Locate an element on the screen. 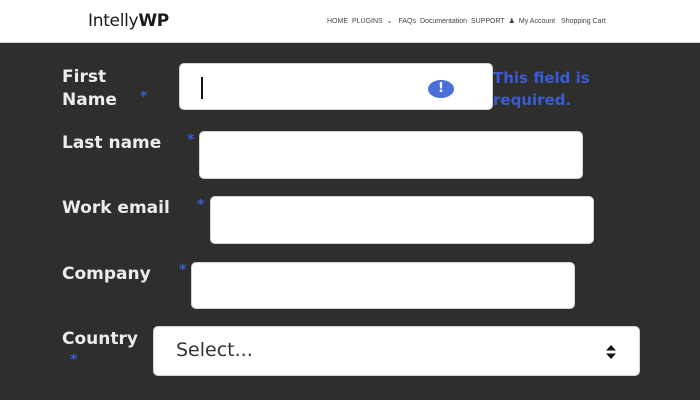 The height and width of the screenshot is (400, 700). text-cursor is located at coordinates (202, 88).